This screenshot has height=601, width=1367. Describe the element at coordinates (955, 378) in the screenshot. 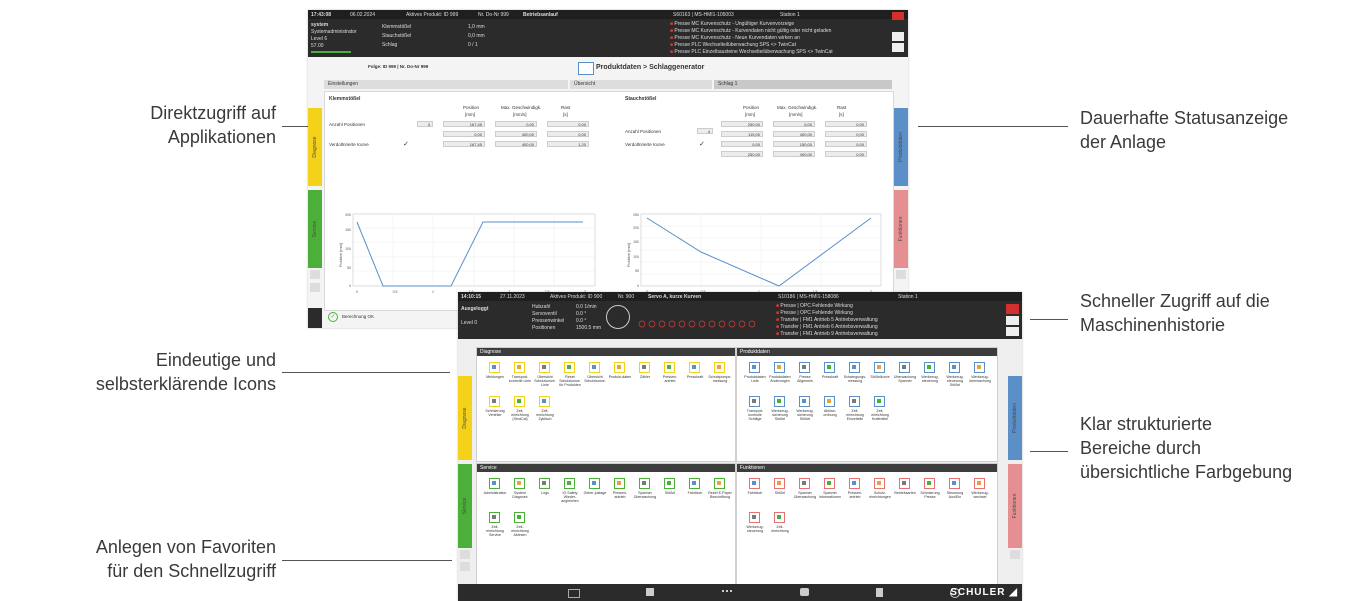

I see `app-launcher-produktdaten: Werkzeug-steuerung Stößel` at that location.